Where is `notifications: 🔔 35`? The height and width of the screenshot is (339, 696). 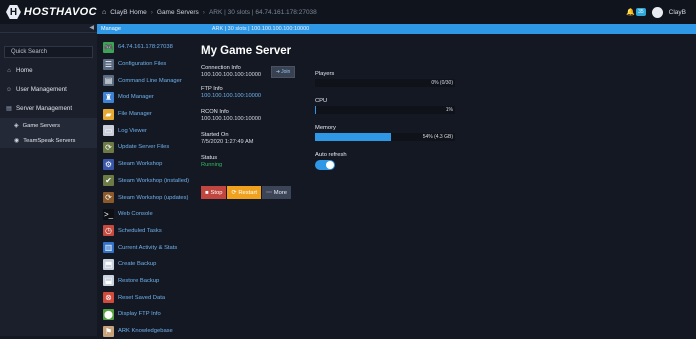
notifications: 🔔 35 is located at coordinates (636, 12).